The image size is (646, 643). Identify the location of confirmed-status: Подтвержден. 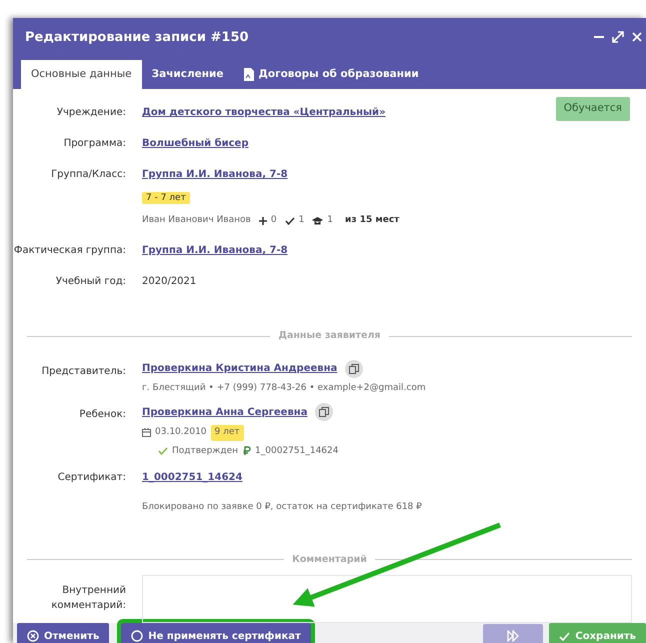
(205, 451).